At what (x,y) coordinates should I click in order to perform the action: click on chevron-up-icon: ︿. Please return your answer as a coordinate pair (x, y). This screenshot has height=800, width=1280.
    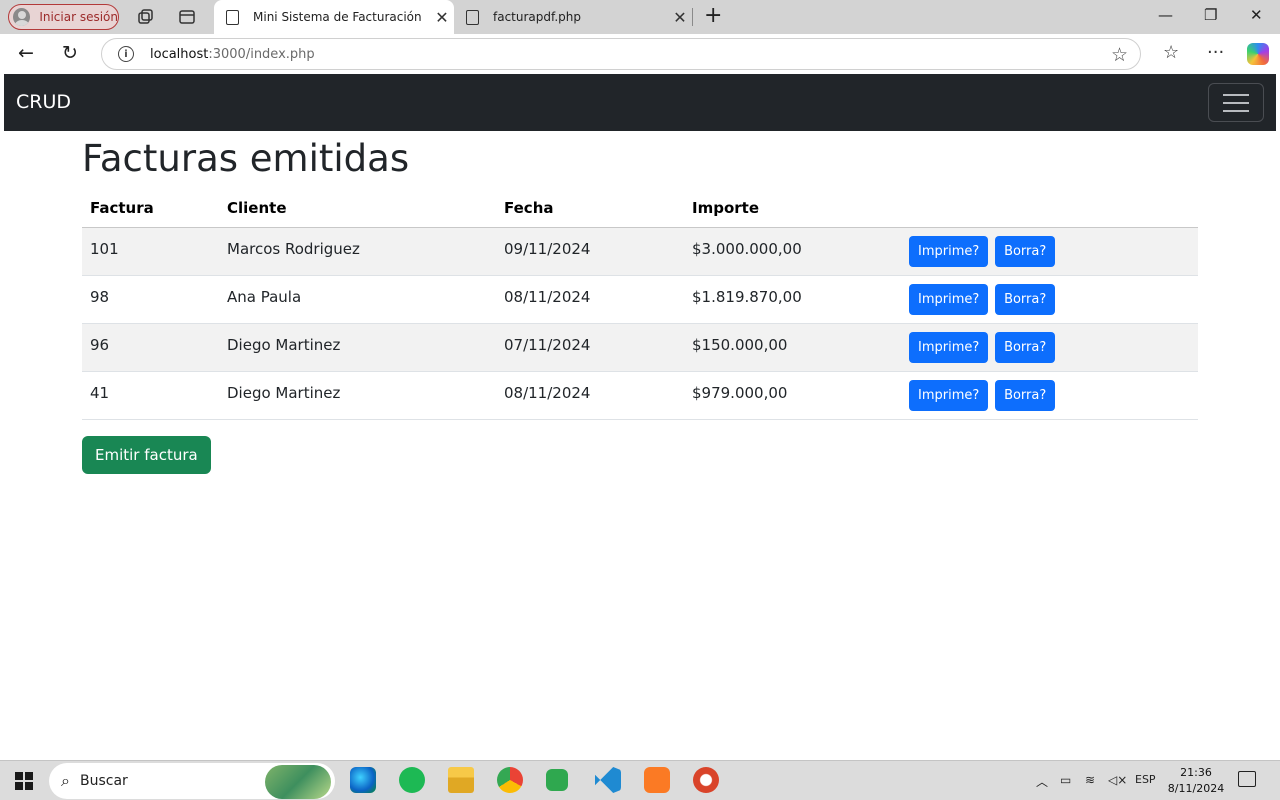
    Looking at the image, I should click on (1042, 781).